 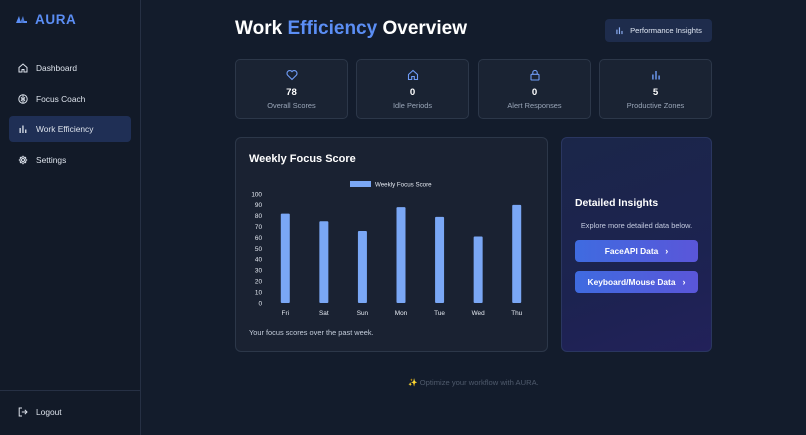 I want to click on legend-label: Weekly Focus Score, so click(x=403, y=184).